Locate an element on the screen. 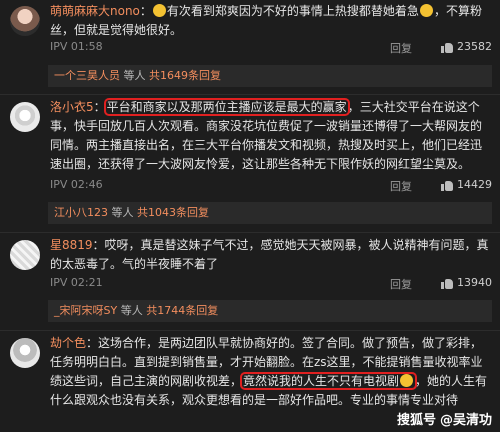 This screenshot has width=500, height=432. comment-username: 洛小衣5 is located at coordinates (72, 107).